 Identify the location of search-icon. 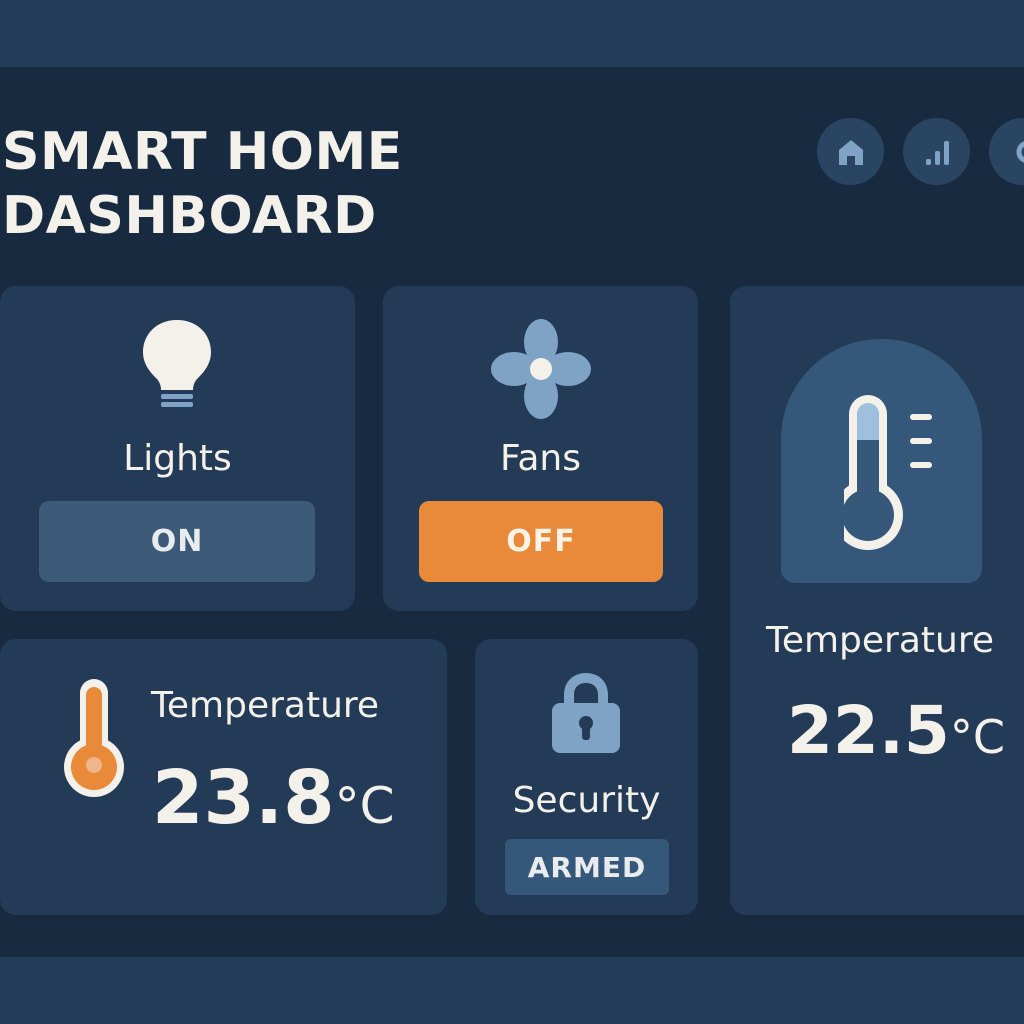
(1020, 151).